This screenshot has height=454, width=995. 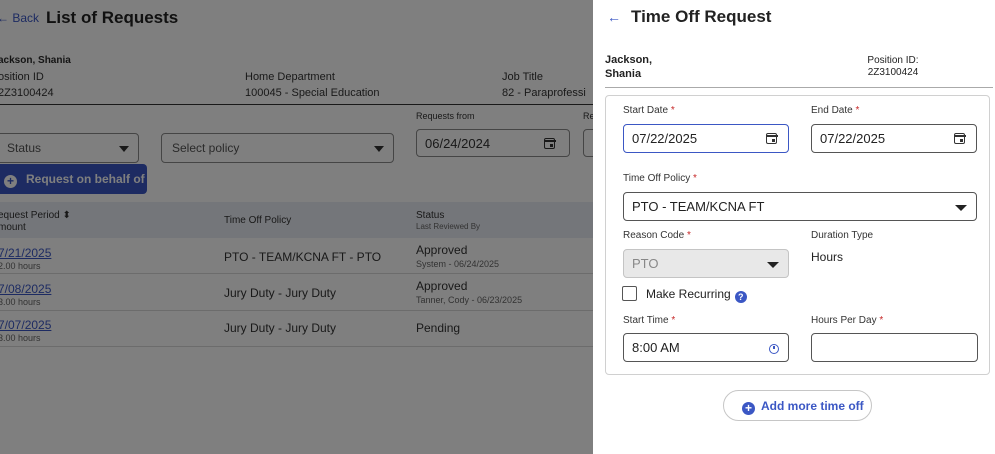 What do you see at coordinates (847, 320) in the screenshot?
I see `hours-per-day-label: Hours Per Day *` at bounding box center [847, 320].